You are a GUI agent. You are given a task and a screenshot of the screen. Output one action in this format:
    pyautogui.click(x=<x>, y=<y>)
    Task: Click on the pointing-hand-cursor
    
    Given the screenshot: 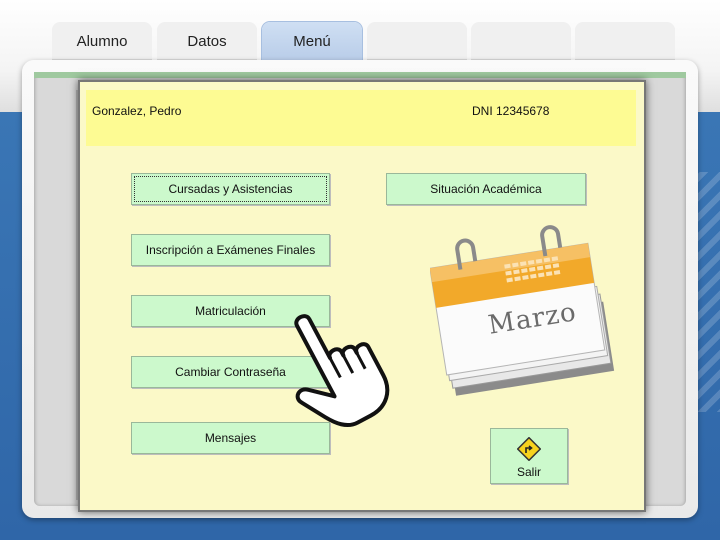 What is the action you would take?
    pyautogui.click(x=342, y=370)
    